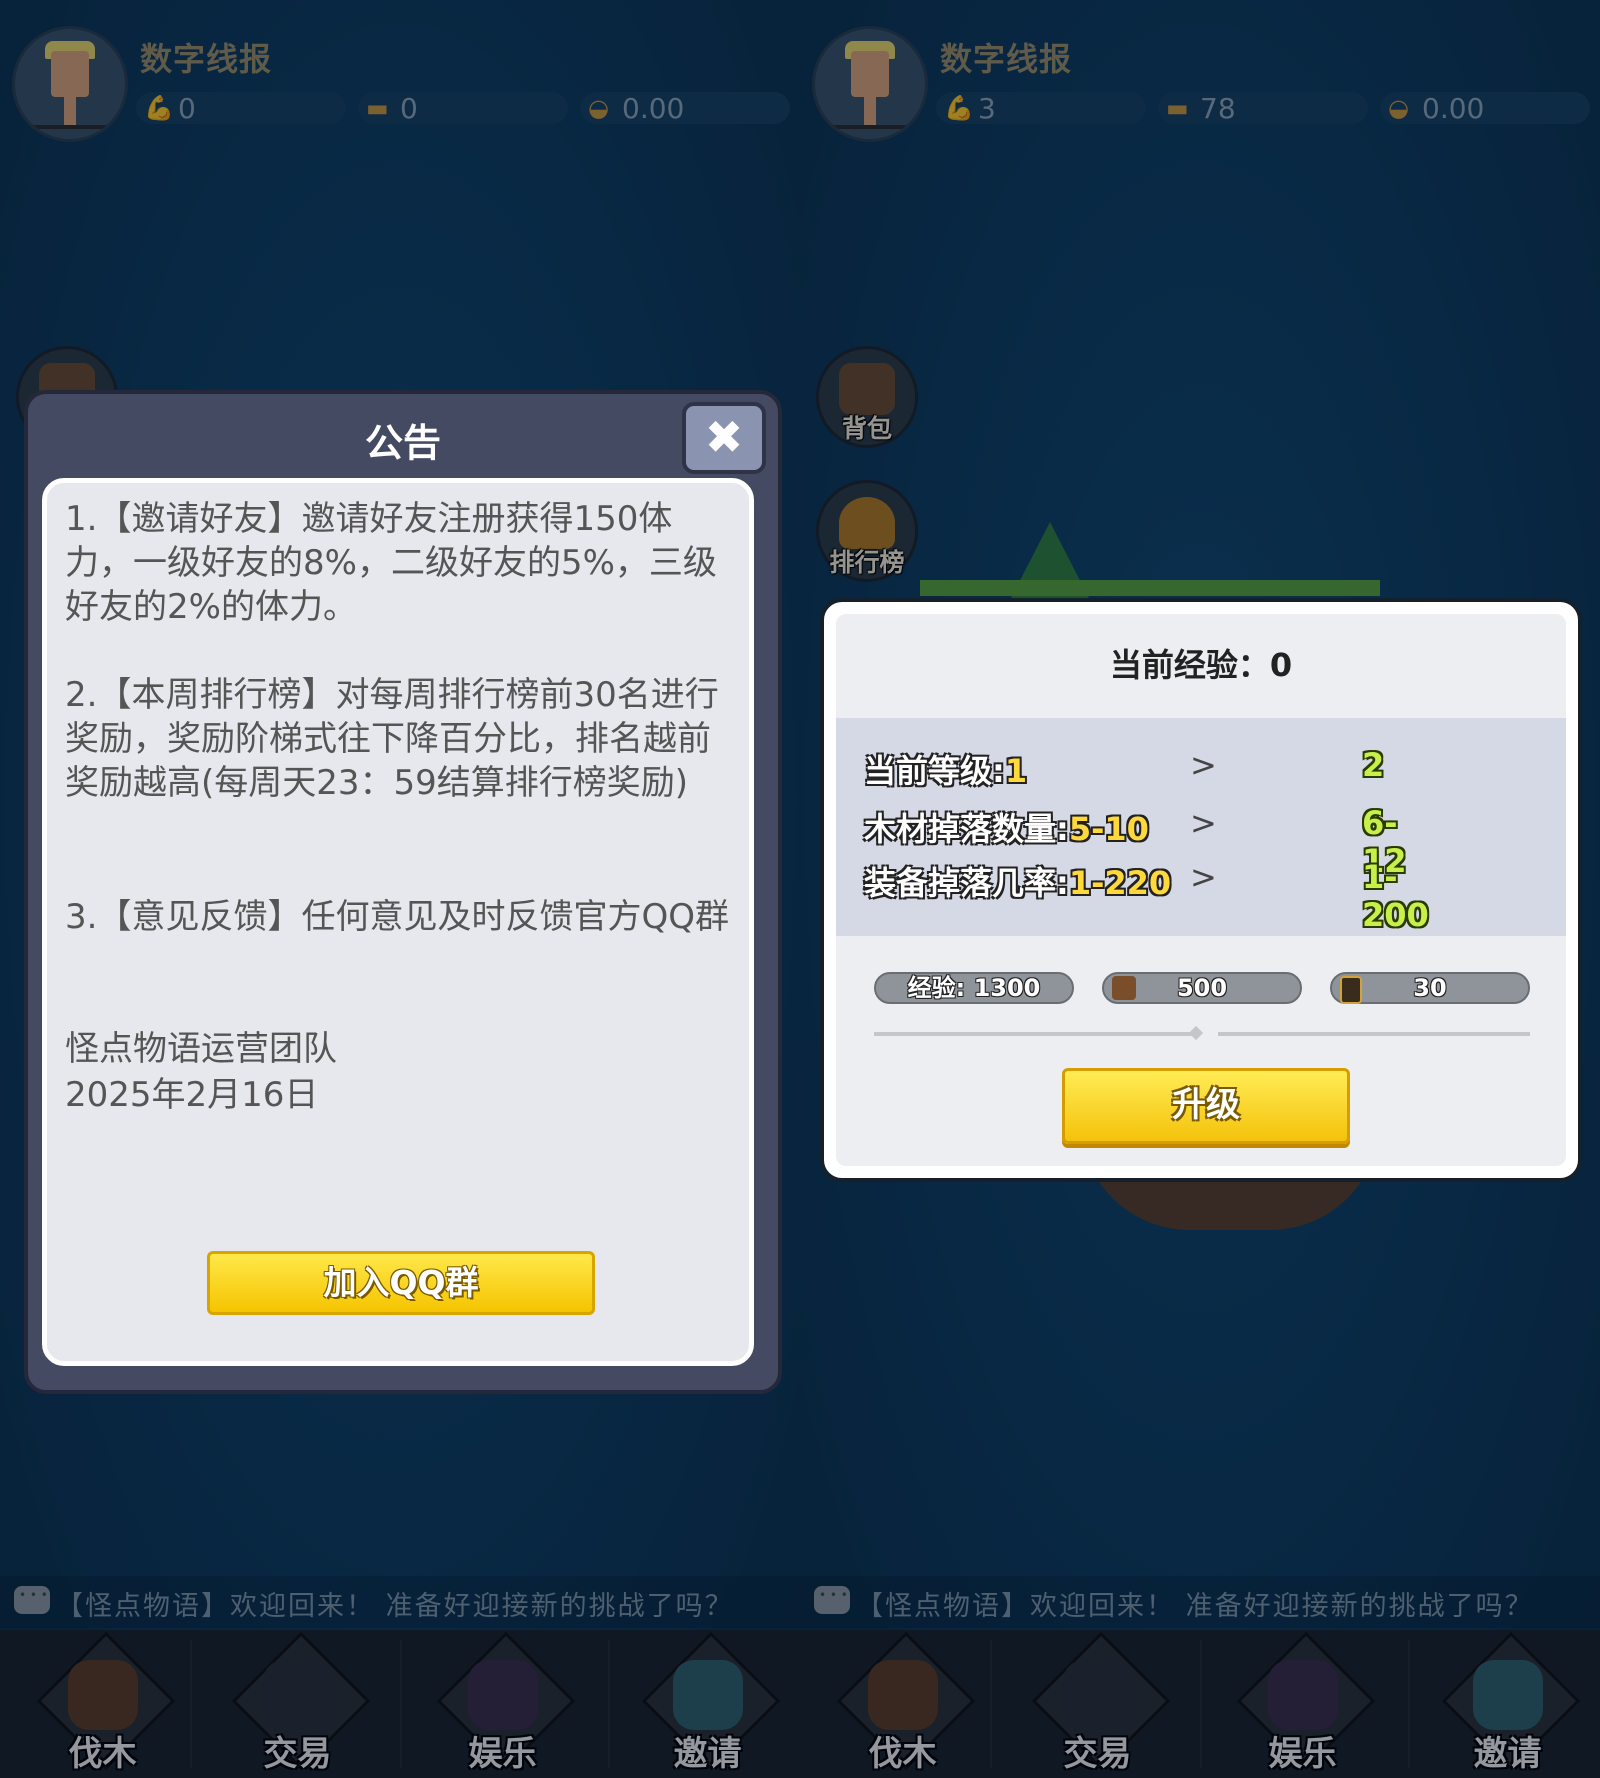  What do you see at coordinates (867, 562) in the screenshot?
I see `leaderboard-label: 排行榜` at bounding box center [867, 562].